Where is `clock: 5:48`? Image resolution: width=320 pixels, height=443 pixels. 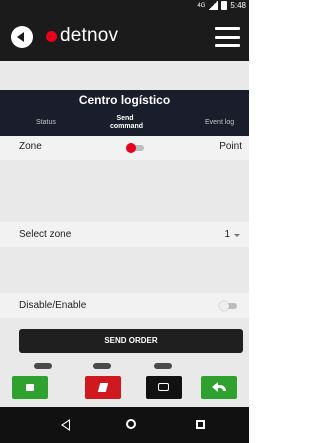
clock: 5:48 is located at coordinates (238, 5).